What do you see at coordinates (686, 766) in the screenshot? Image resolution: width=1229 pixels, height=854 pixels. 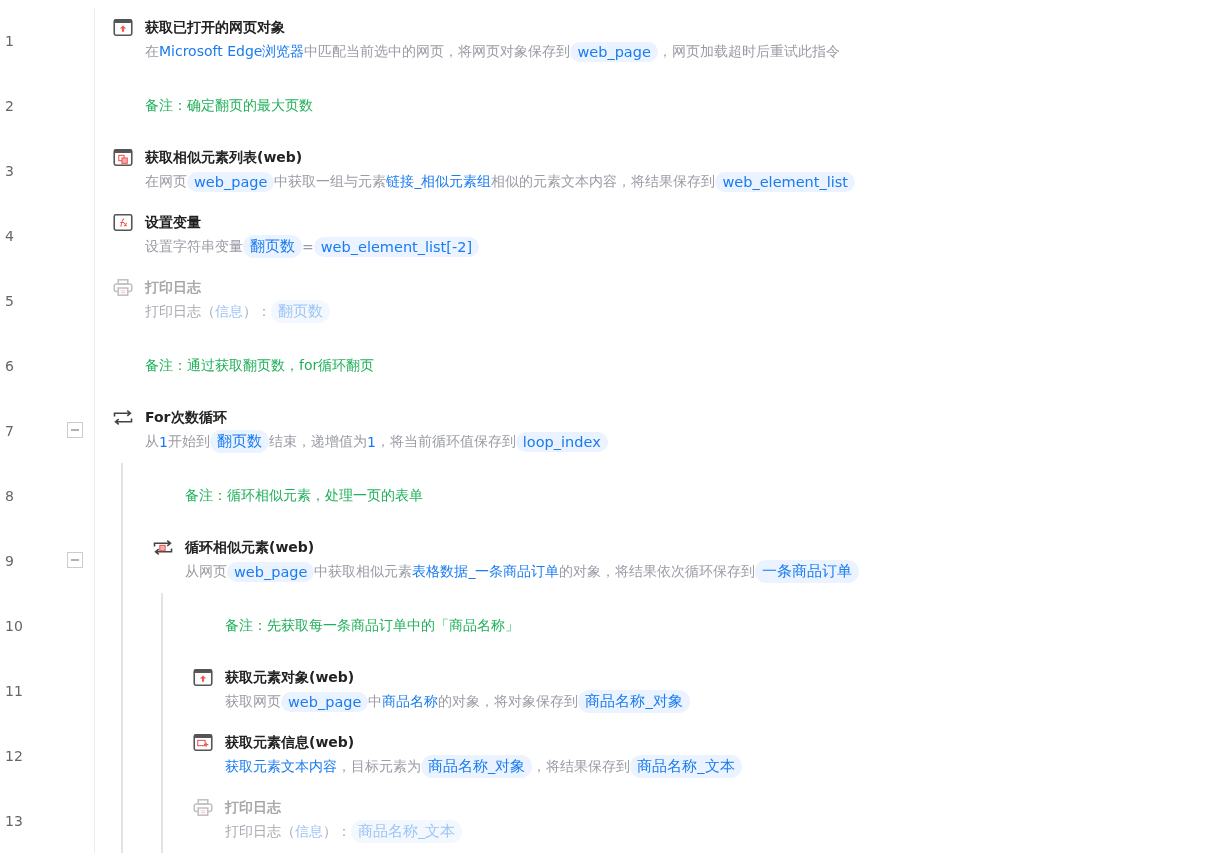 I see `variable-tag: 商品名称_文本` at bounding box center [686, 766].